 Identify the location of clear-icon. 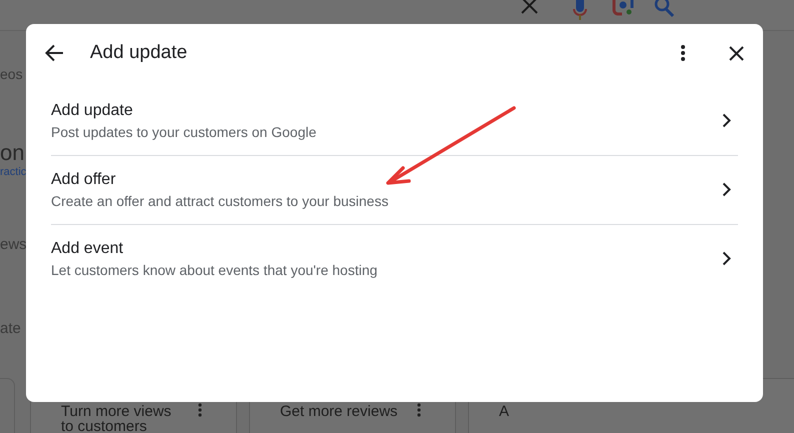
(529, 7).